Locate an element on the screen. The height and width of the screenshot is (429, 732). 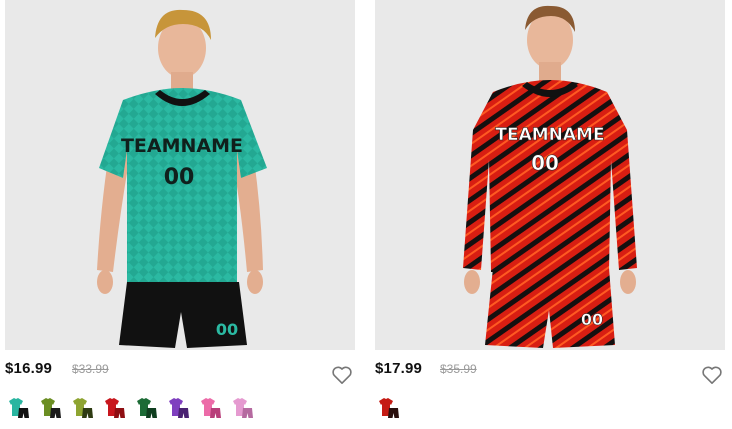
color-swatch-forest-green is located at coordinates (146, 408).